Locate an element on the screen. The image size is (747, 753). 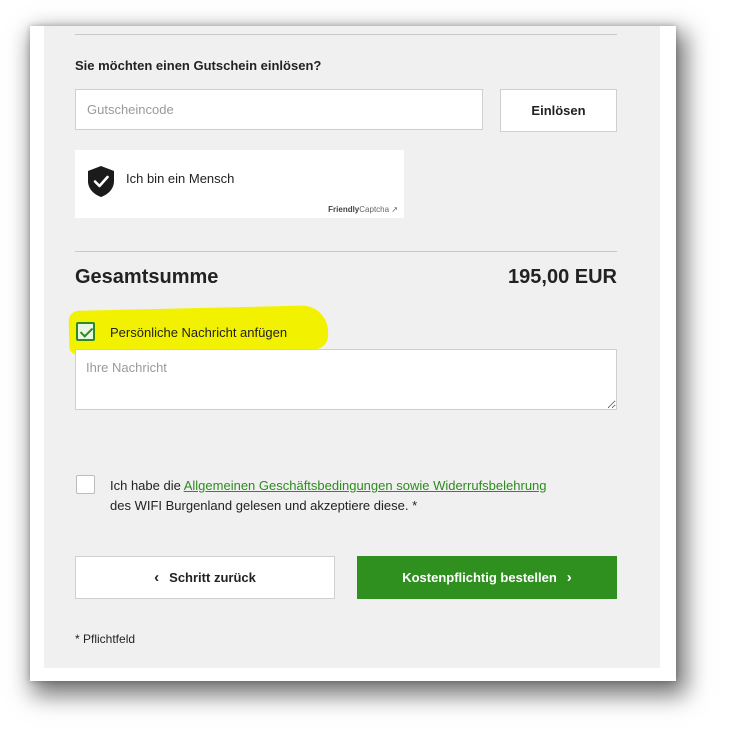
redeem-voucher-button: Einlösen is located at coordinates (558, 110).